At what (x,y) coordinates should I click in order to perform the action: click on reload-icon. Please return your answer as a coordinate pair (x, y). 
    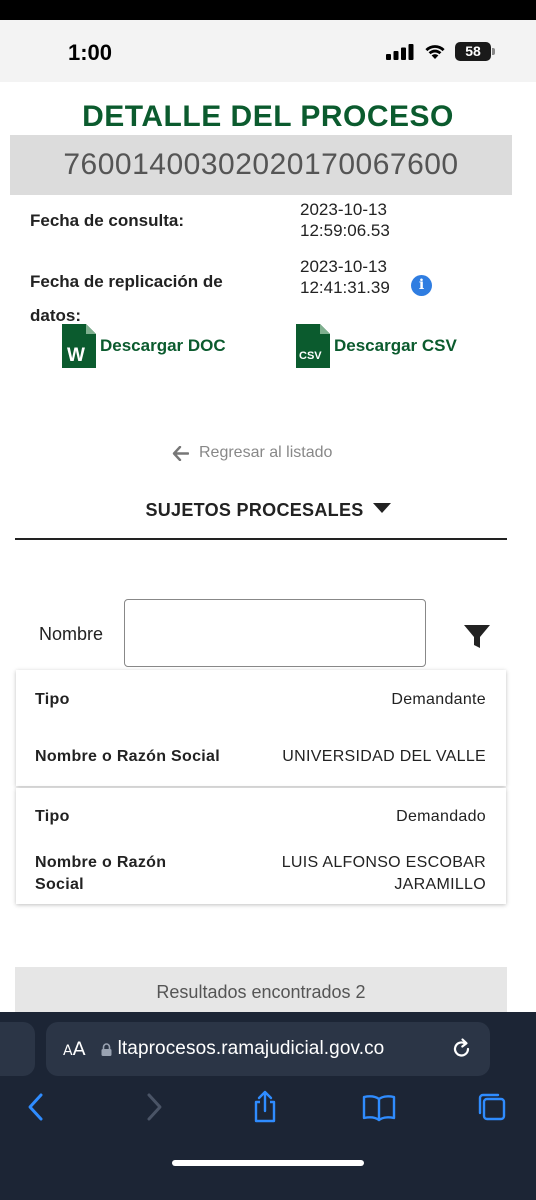
    Looking at the image, I should click on (462, 1049).